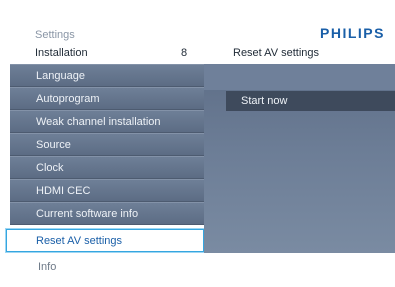 This screenshot has height=287, width=395. Describe the element at coordinates (60, 76) in the screenshot. I see `menu-item-label: Language` at that location.